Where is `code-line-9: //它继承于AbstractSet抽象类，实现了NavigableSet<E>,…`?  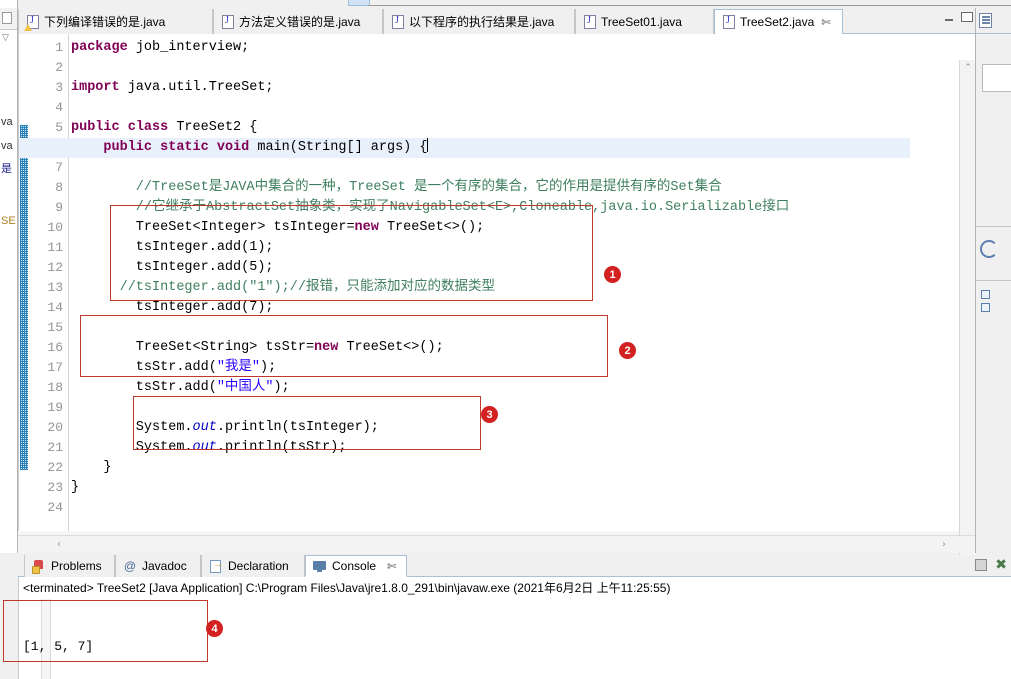 code-line-9: //它继承于AbstractSet抽象类，实现了NavigableSet<E>,… is located at coordinates (515, 208).